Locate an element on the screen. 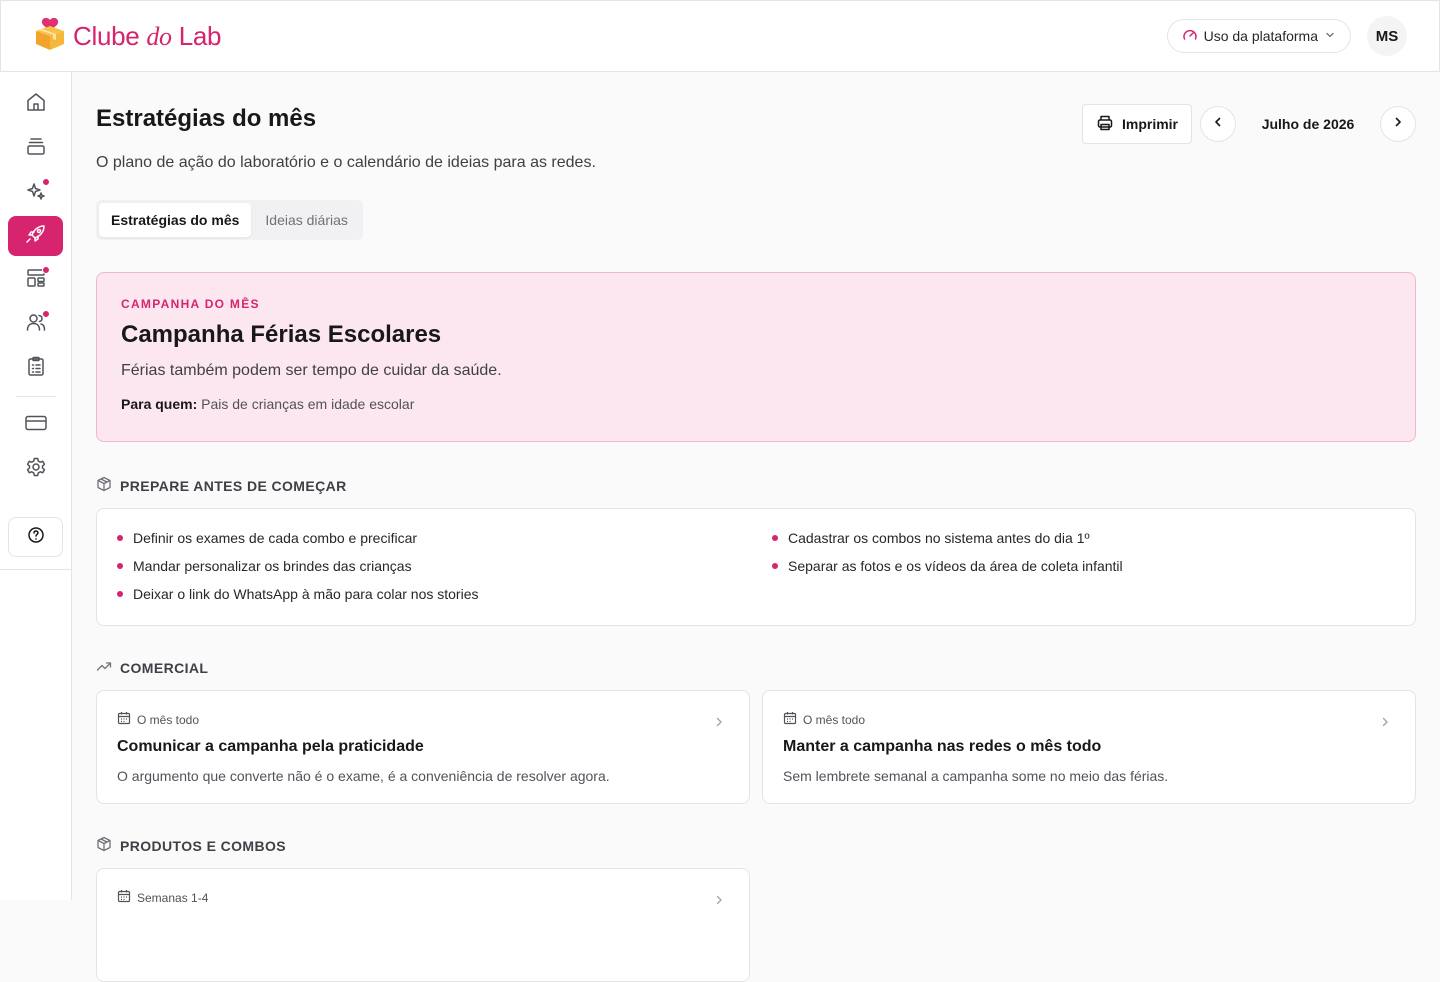 The height and width of the screenshot is (982, 1440). sidebar-item-clients is located at coordinates (35, 324).